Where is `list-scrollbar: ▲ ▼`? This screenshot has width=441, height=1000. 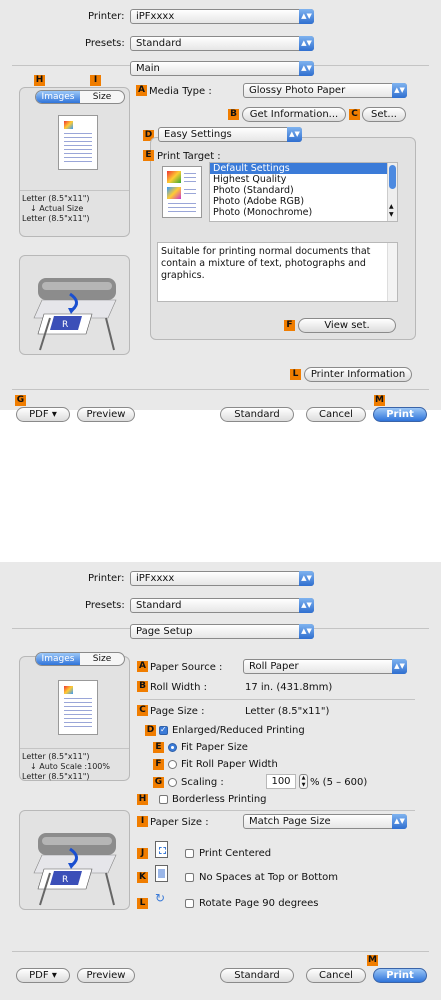 list-scrollbar: ▲ ▼ is located at coordinates (392, 192).